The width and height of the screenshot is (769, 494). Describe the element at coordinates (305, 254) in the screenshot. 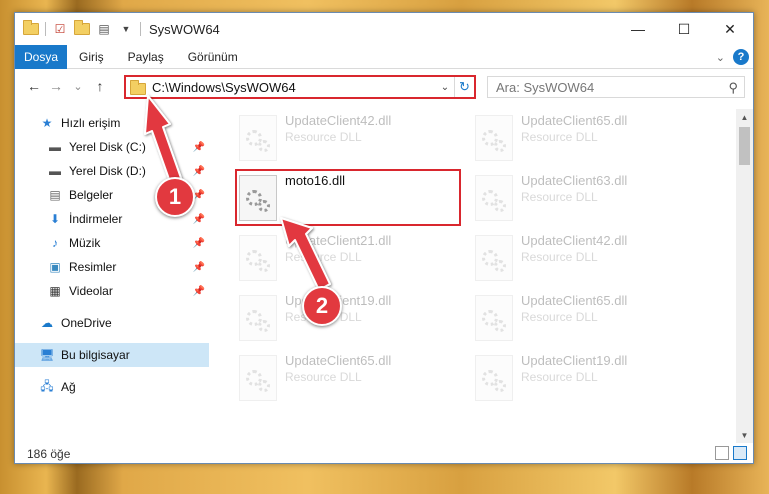

I see `arrow-to-file` at that location.